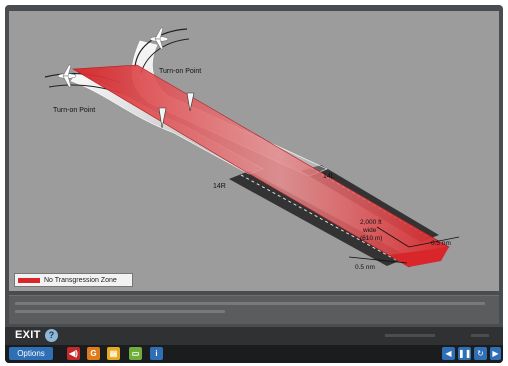 The width and height of the screenshot is (508, 366). I want to click on exit-button: EXIT, so click(28, 335).